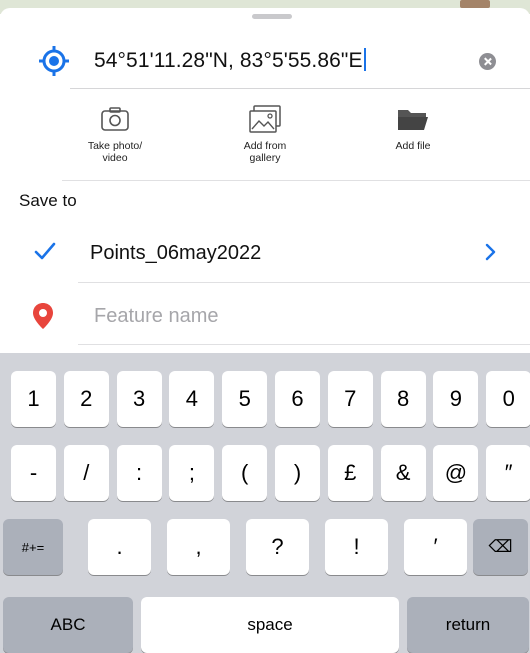  What do you see at coordinates (456, 473) in the screenshot?
I see `key-symbol-8: @` at bounding box center [456, 473].